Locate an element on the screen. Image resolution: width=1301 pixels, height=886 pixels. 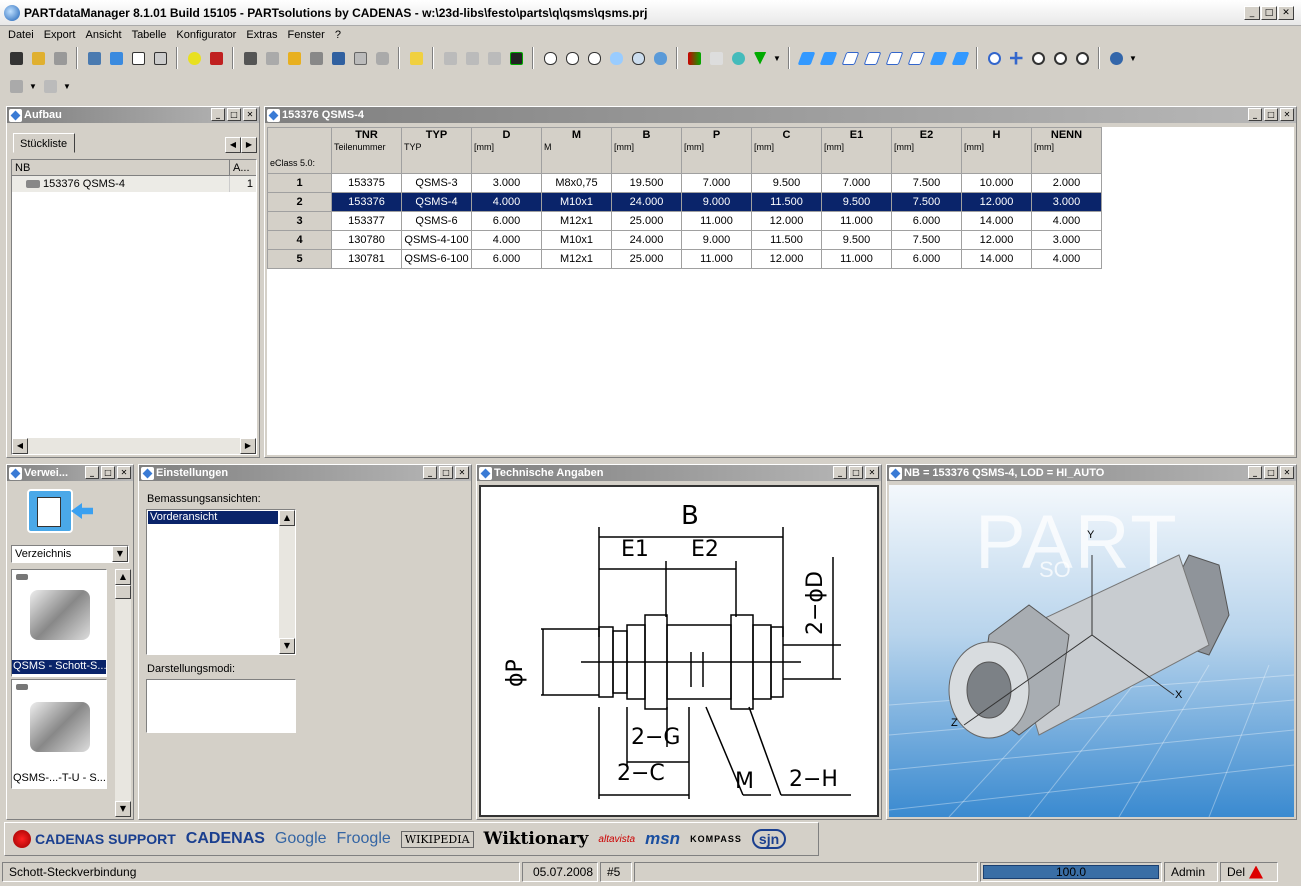
scroll-right-icon: ▶ is located at coordinates (248, 446).